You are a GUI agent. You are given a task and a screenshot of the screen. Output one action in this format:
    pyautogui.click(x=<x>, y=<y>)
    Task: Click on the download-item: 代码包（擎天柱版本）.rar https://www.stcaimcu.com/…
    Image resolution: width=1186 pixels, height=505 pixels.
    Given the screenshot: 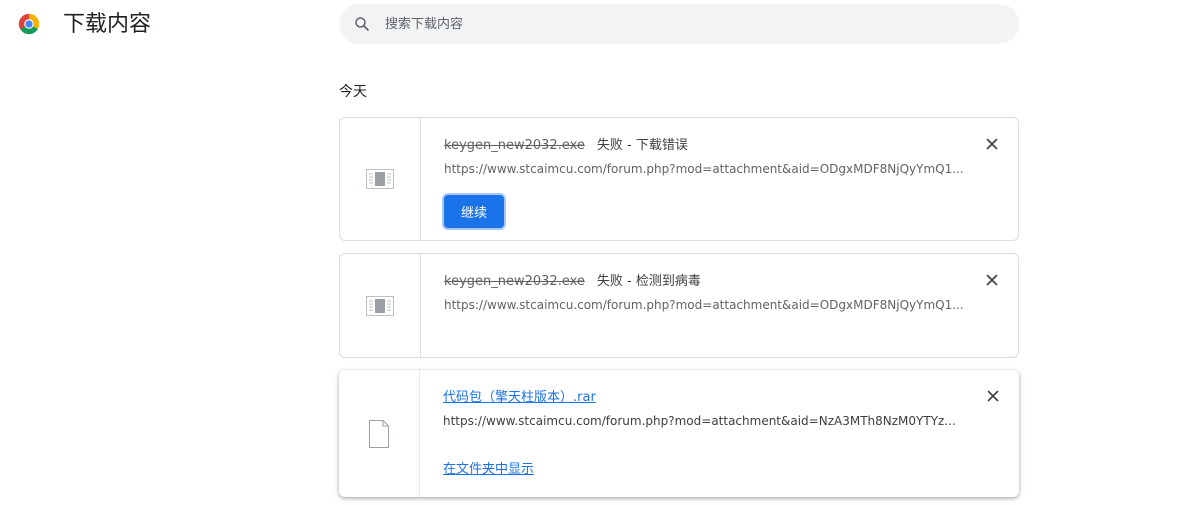 What is the action you would take?
    pyautogui.click(x=679, y=433)
    